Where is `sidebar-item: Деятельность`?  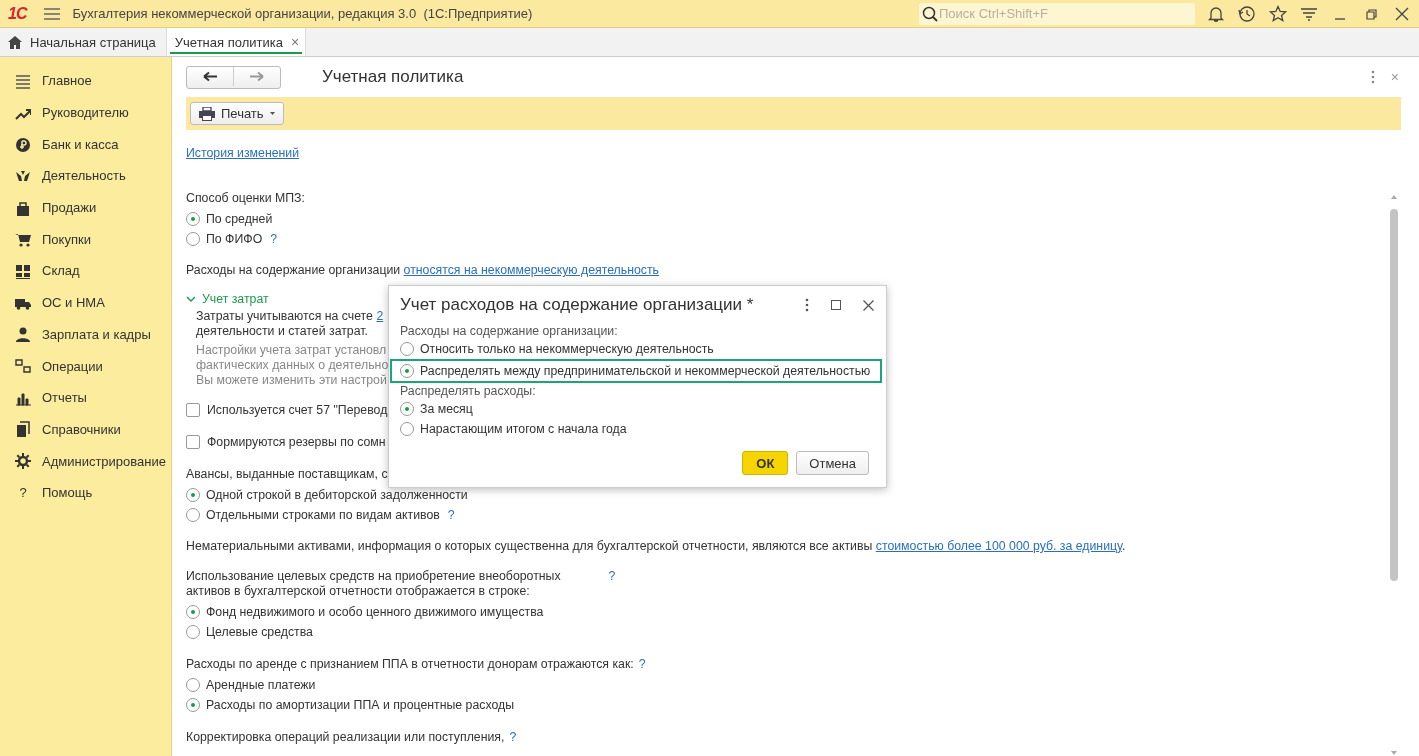 sidebar-item: Деятельность is located at coordinates (85, 176).